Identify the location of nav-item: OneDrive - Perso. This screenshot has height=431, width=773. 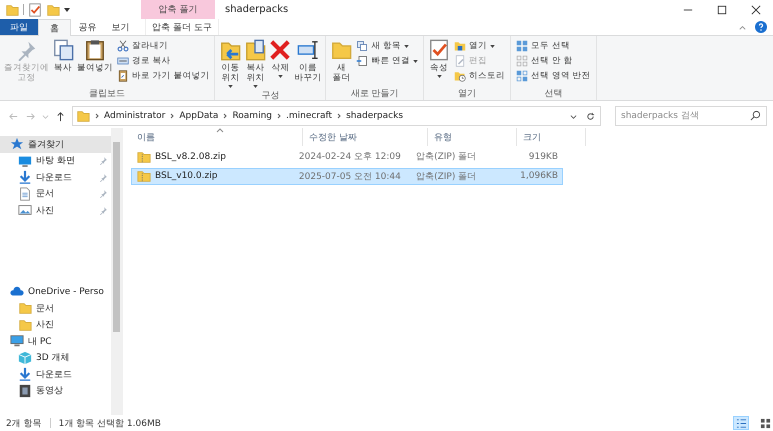
(55, 292).